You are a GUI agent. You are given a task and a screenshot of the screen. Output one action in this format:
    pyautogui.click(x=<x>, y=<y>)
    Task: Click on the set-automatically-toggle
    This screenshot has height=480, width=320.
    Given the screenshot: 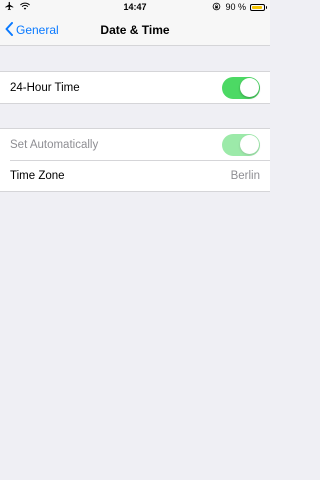 What is the action you would take?
    pyautogui.click(x=241, y=144)
    